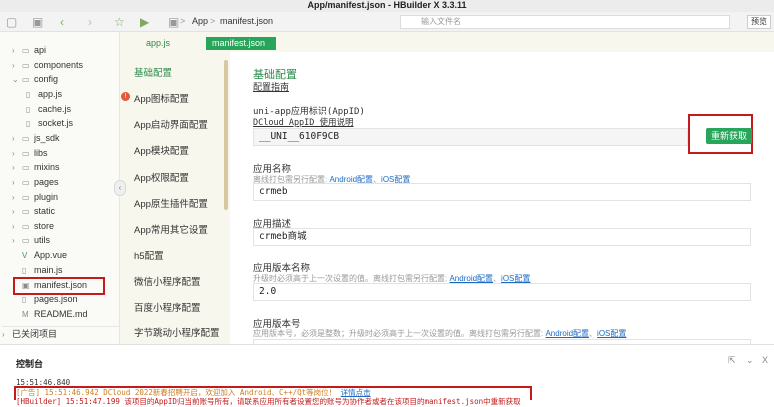  I want to click on export-icon: ⇱, so click(732, 360).